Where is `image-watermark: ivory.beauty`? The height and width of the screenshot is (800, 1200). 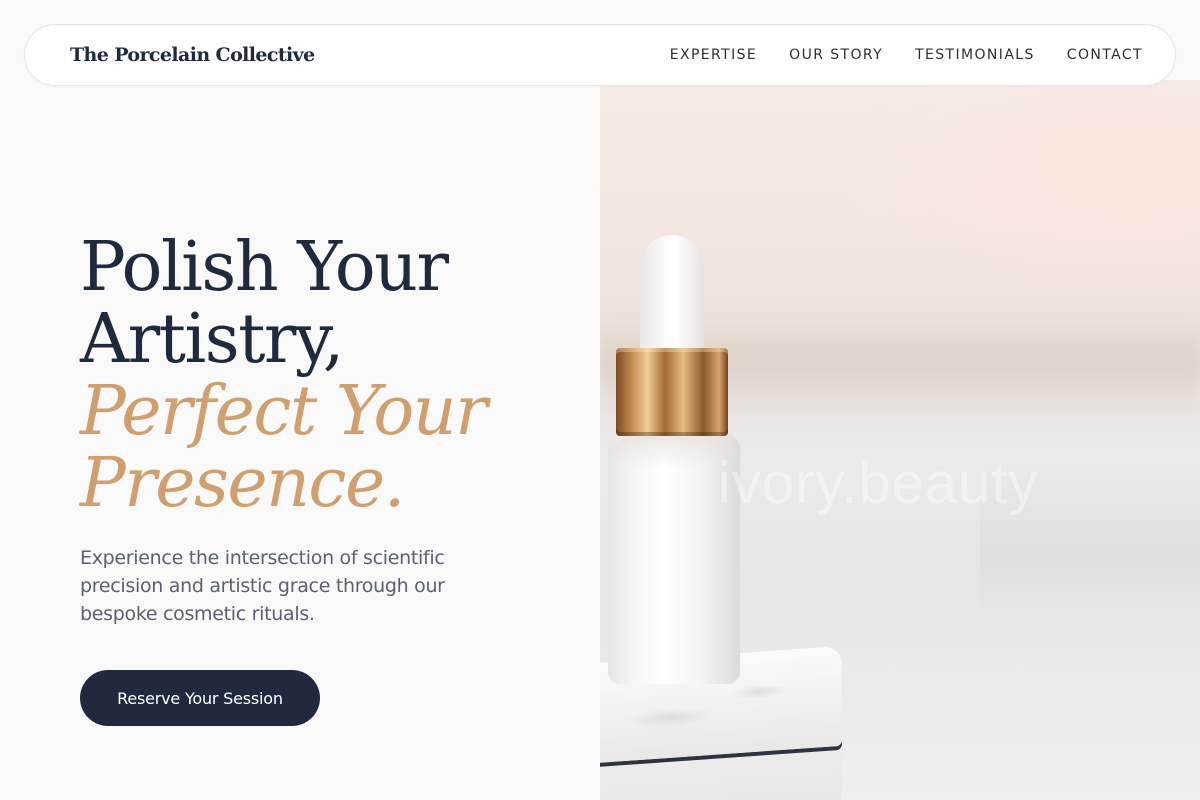
image-watermark: ivory.beauty is located at coordinates (878, 483).